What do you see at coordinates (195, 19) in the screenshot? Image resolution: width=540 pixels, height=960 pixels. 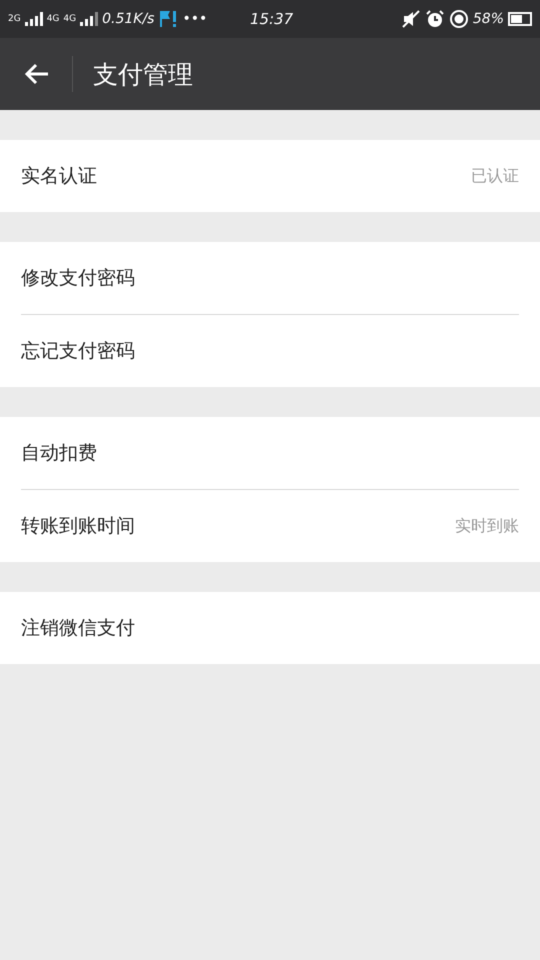 I see `more-notifications: •••` at bounding box center [195, 19].